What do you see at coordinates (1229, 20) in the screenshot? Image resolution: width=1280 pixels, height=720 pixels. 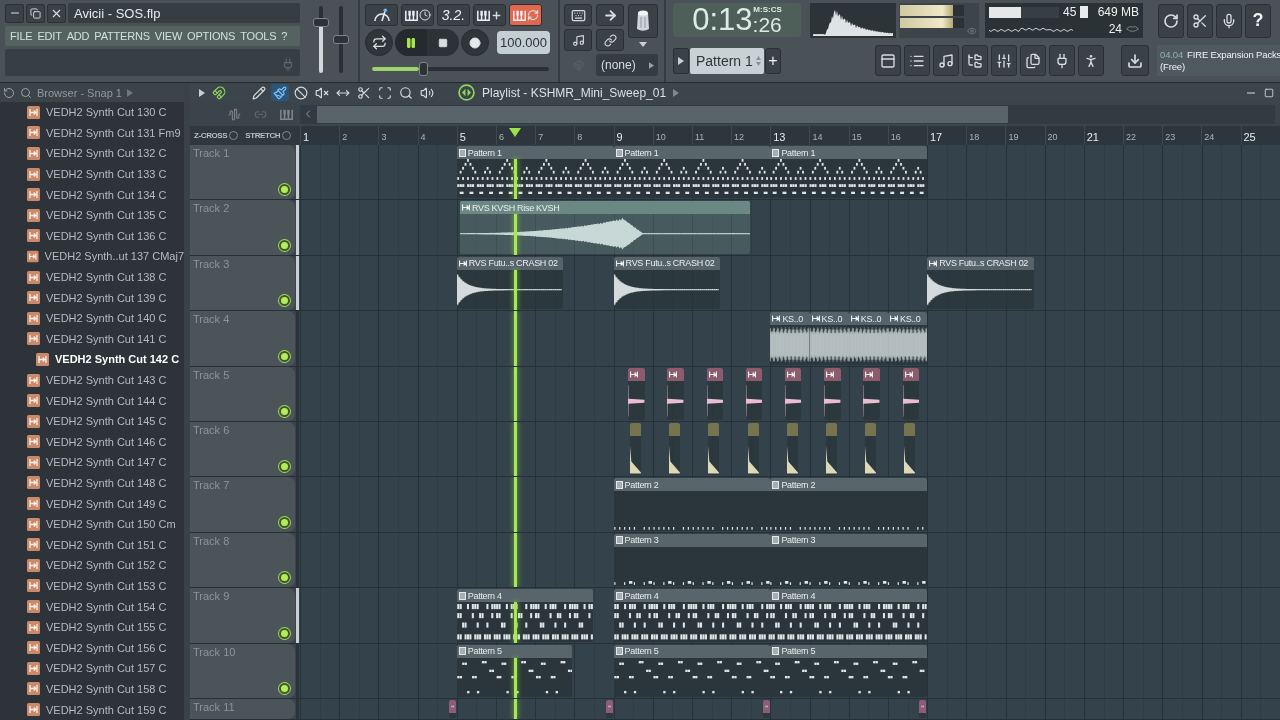 I see `microphone-button` at bounding box center [1229, 20].